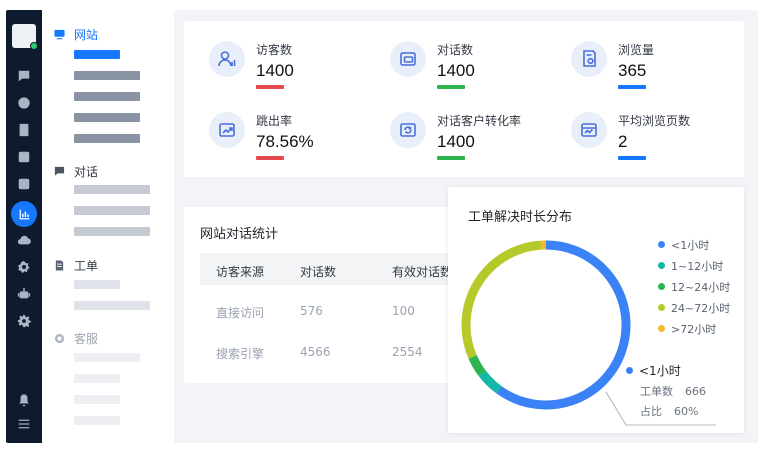 This screenshot has width=764, height=450. I want to click on settings-wheel-icon, so click(24, 267).